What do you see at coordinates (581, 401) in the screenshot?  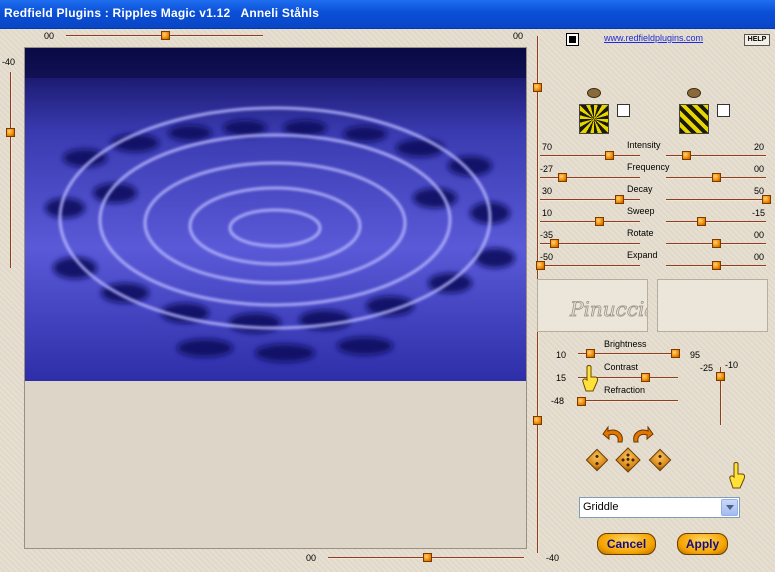 I see `refraction-handle` at bounding box center [581, 401].